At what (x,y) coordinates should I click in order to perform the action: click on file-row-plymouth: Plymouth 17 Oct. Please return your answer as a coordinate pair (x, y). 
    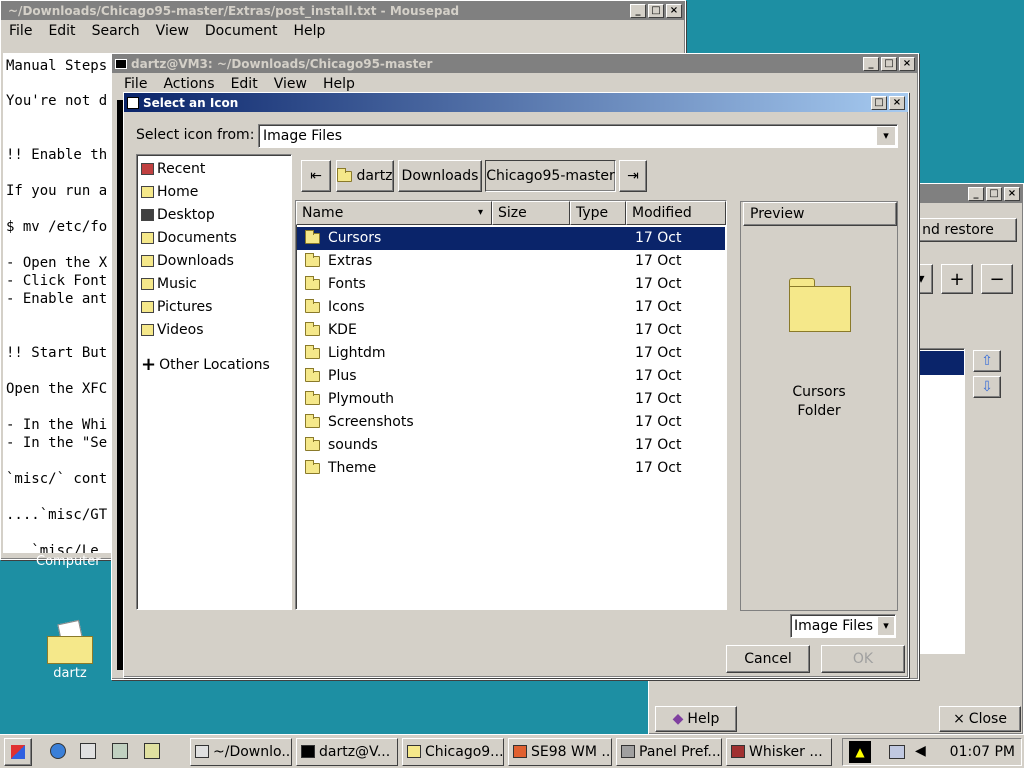
    Looking at the image, I should click on (511, 399).